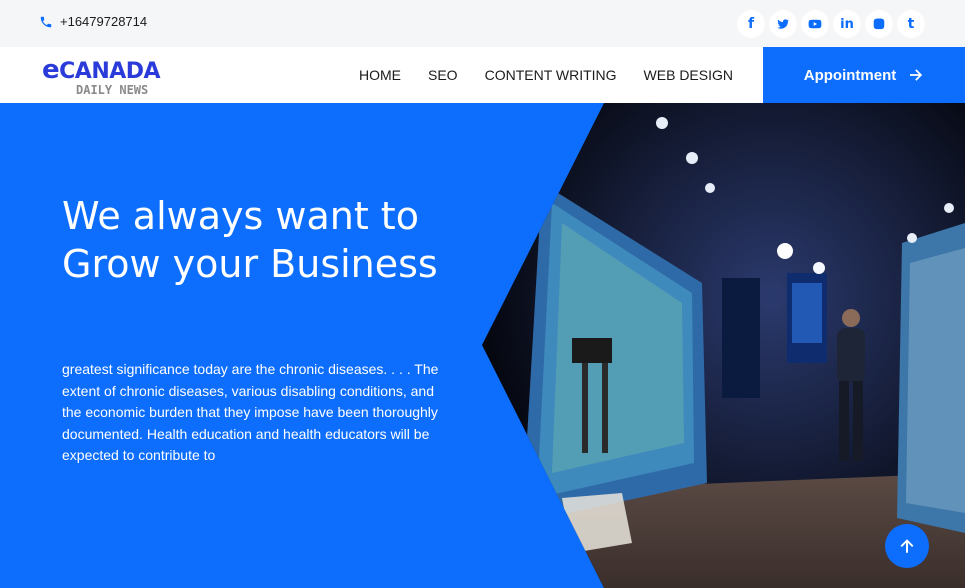  I want to click on social-links: f in t, so click(831, 24).